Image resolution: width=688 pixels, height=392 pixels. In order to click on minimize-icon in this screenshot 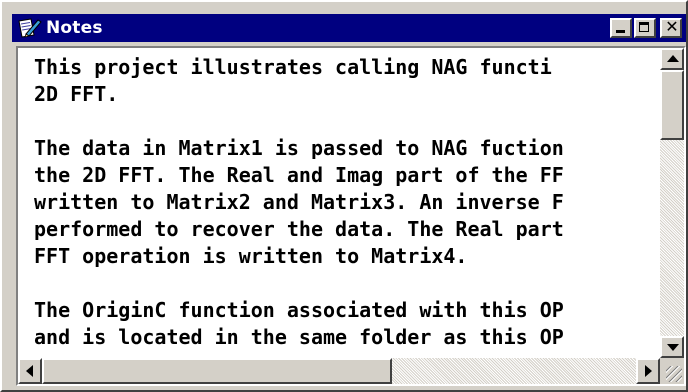, I will do `click(620, 31)`.